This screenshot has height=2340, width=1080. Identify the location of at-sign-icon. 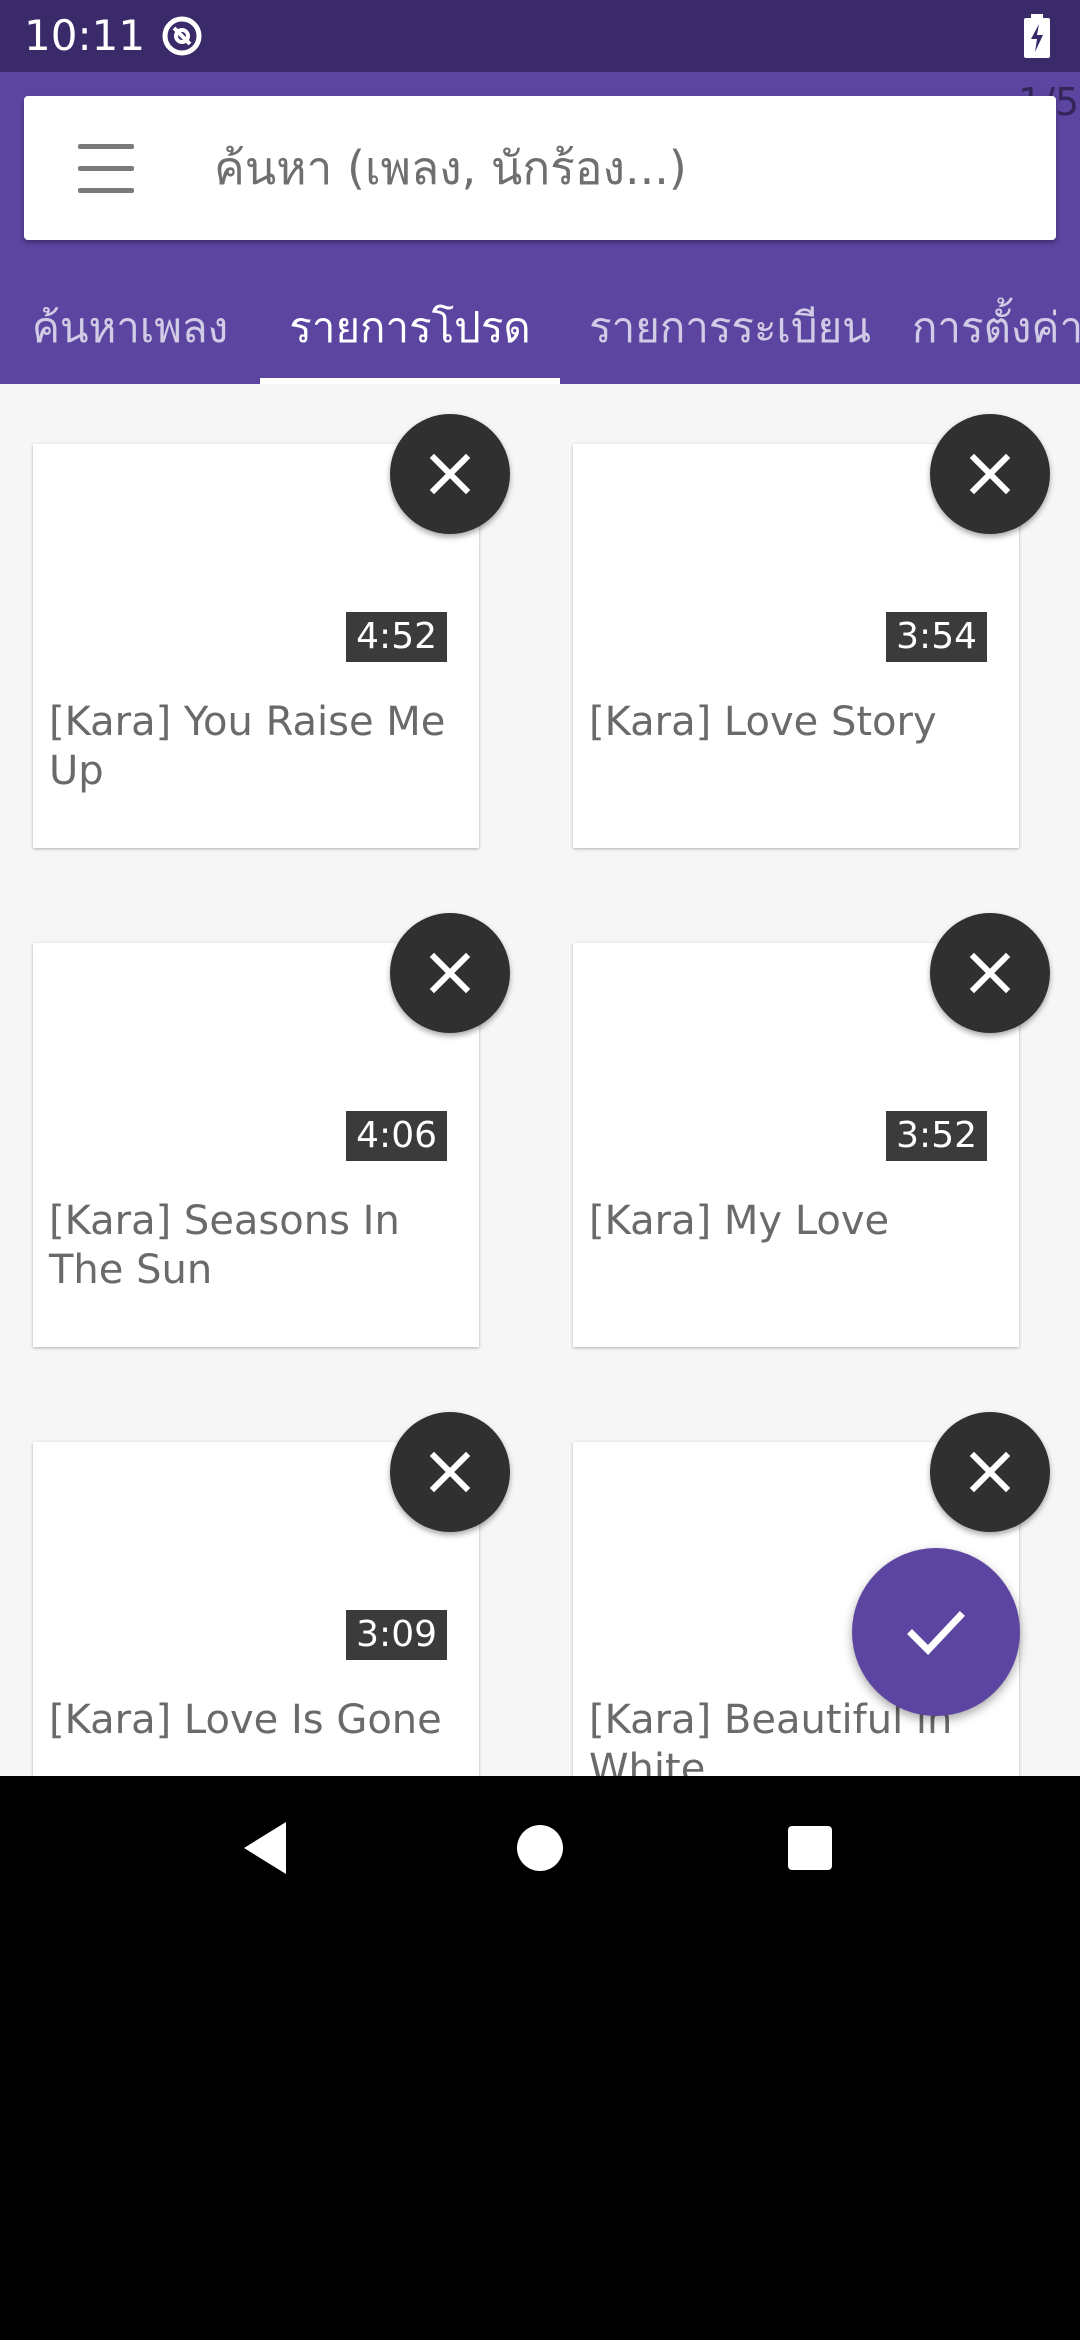
(182, 36).